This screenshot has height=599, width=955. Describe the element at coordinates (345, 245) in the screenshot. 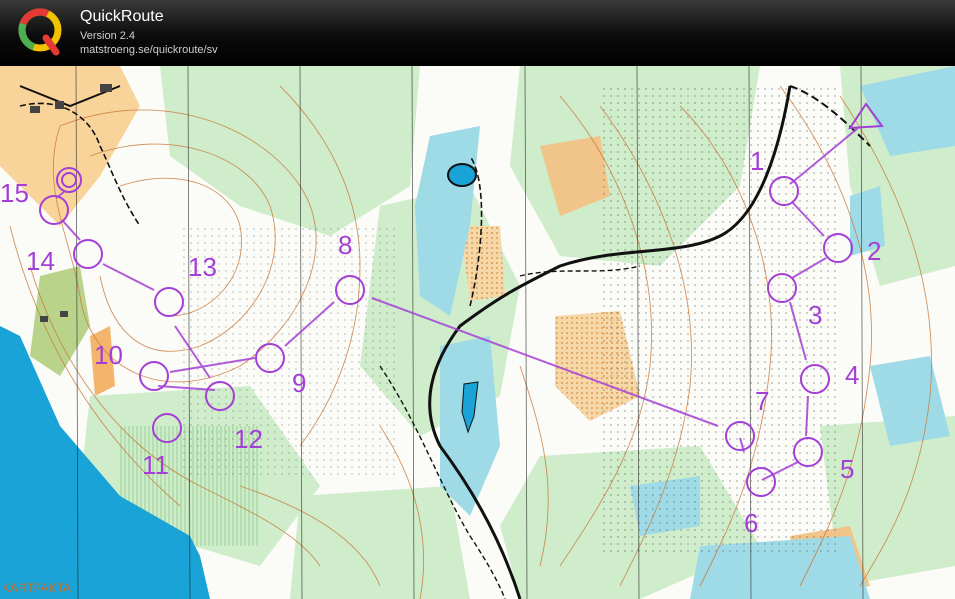

I see `control-number-8: 8` at that location.